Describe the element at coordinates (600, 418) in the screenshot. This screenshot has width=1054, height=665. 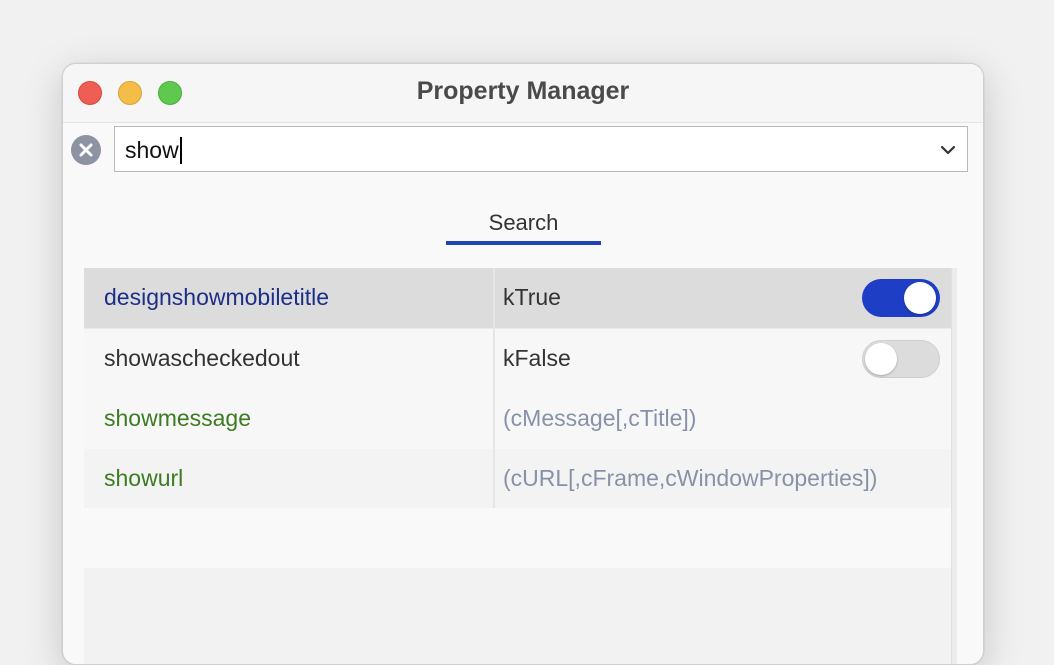
I see `method-parameters: (cMessage[,cTitle])` at that location.